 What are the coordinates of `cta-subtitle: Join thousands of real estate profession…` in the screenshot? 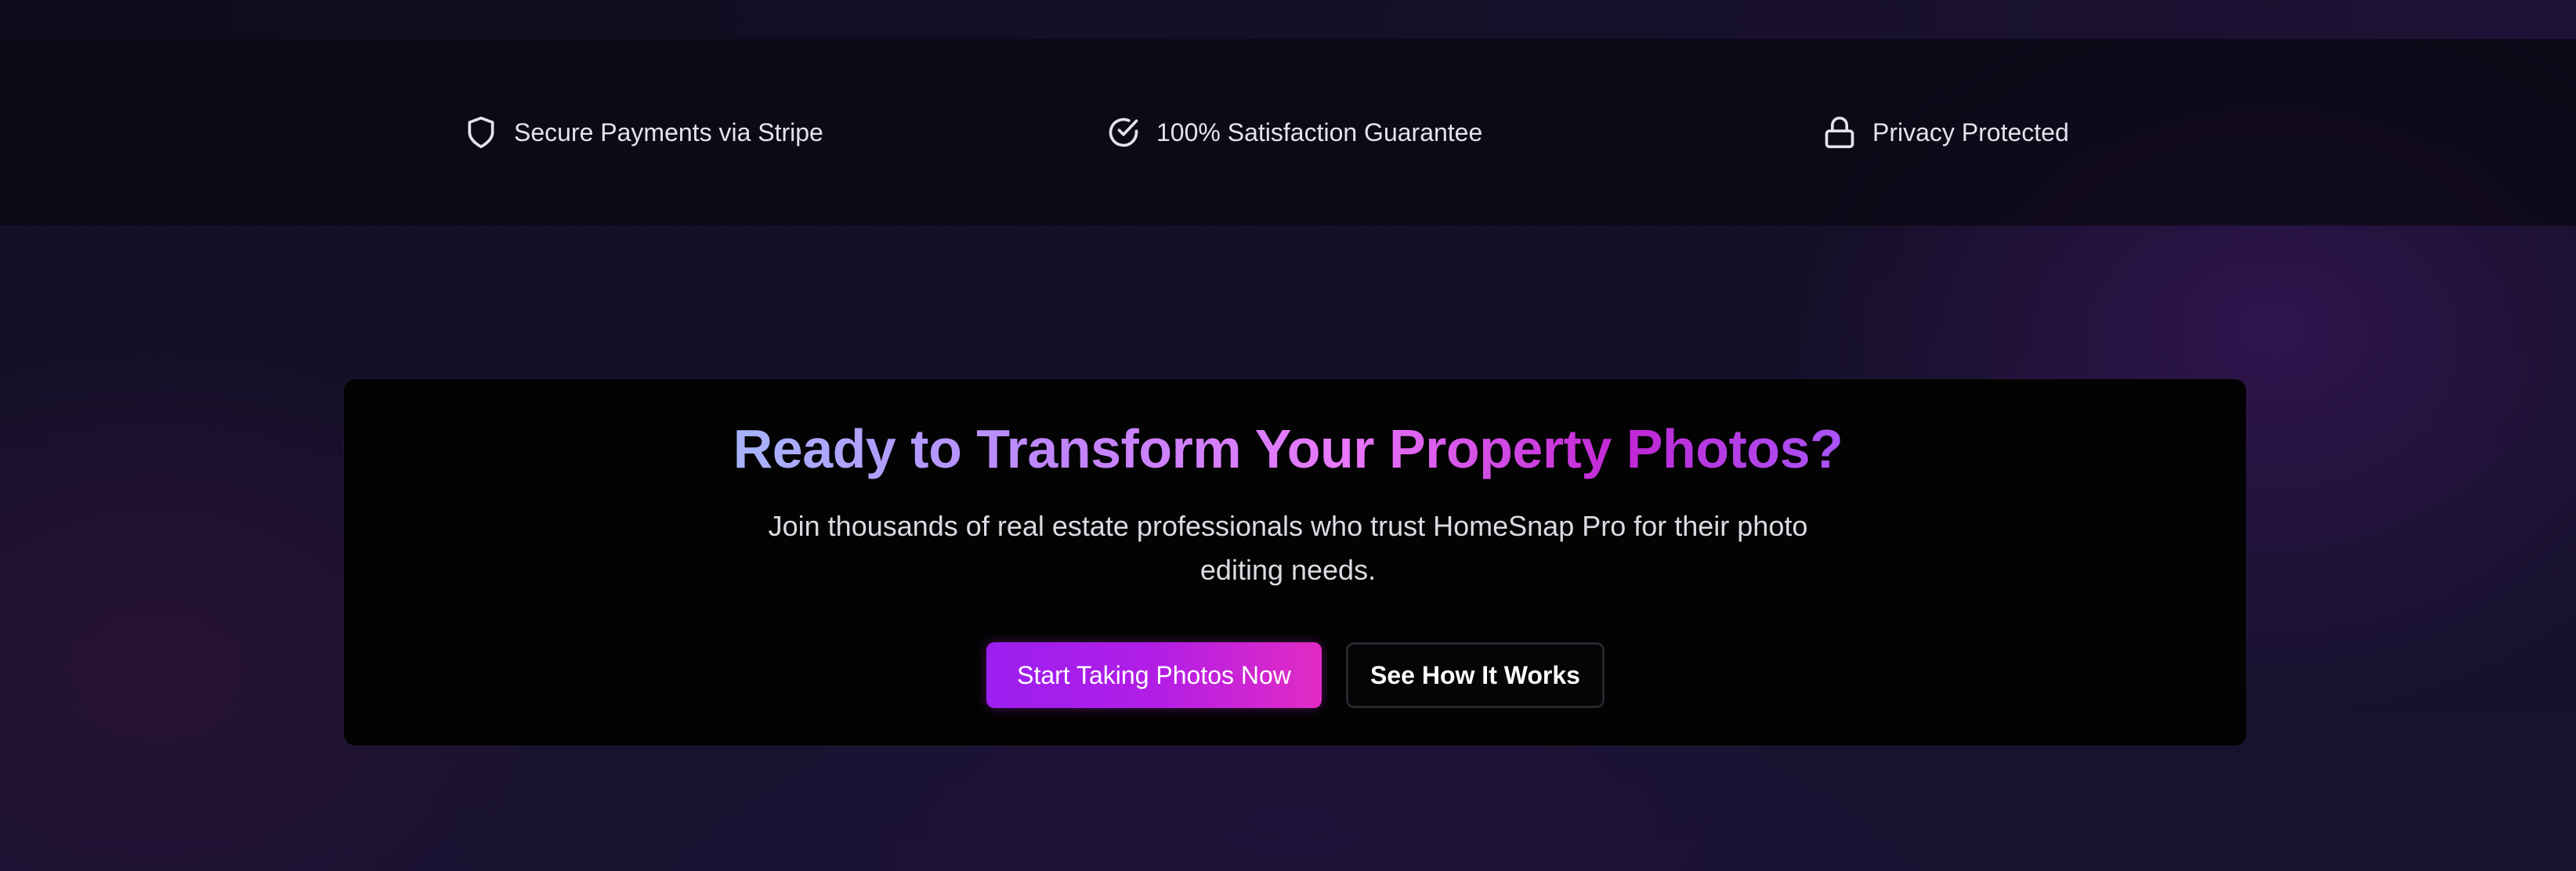 It's located at (1288, 548).